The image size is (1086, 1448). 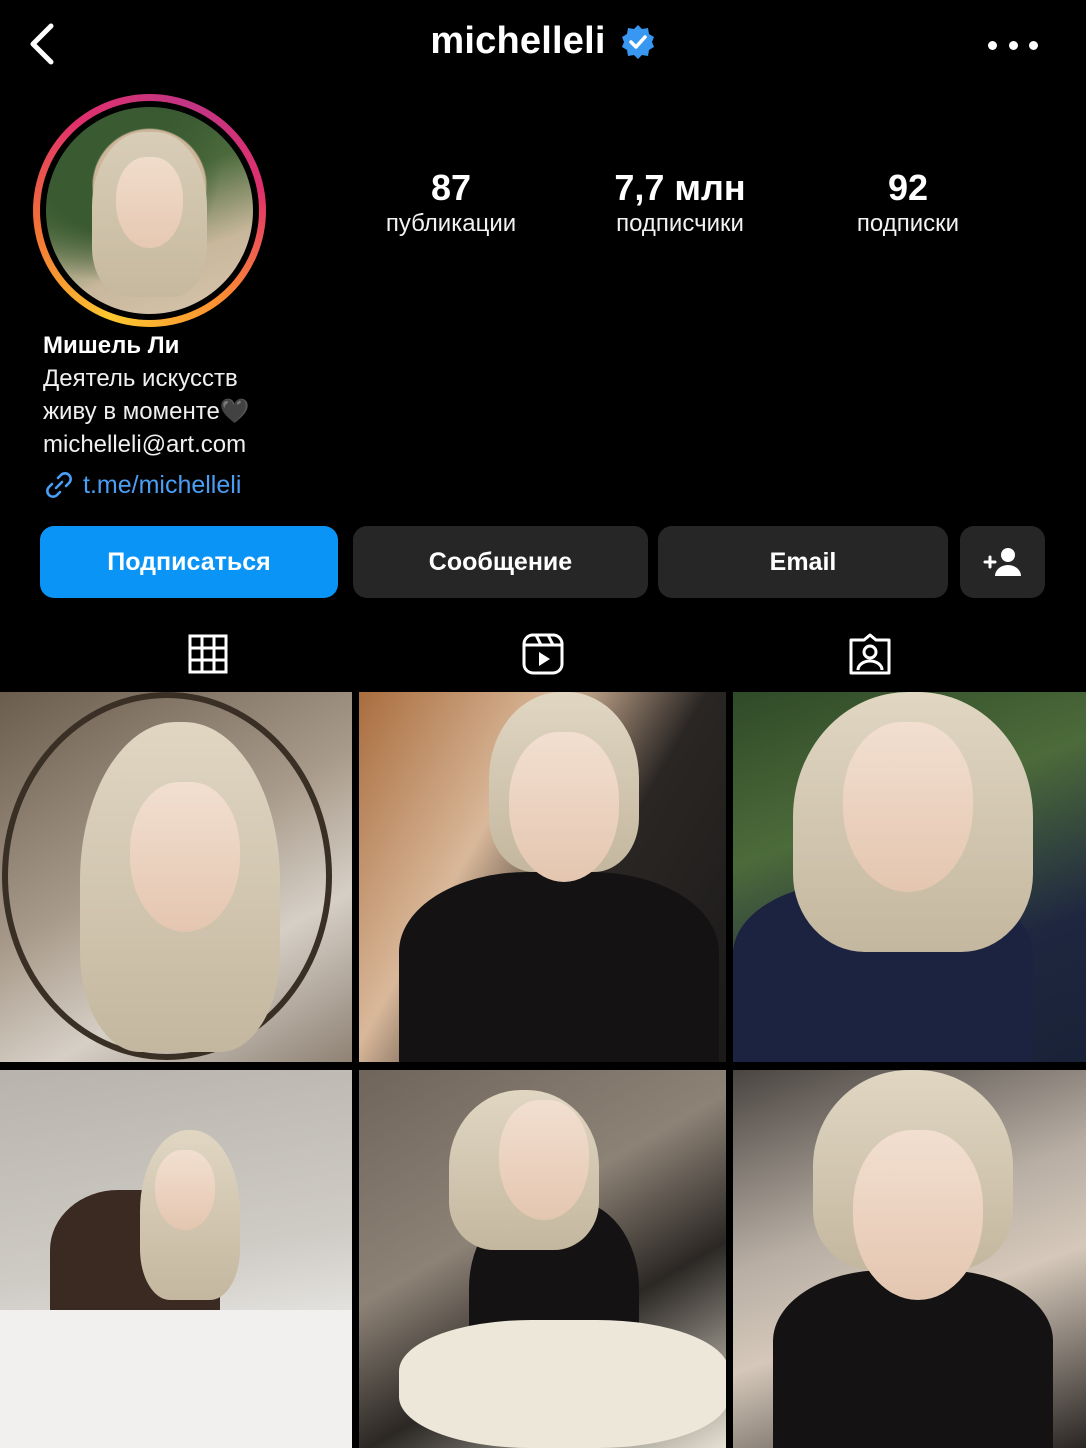 I want to click on following-count-label: подписки, so click(x=908, y=223).